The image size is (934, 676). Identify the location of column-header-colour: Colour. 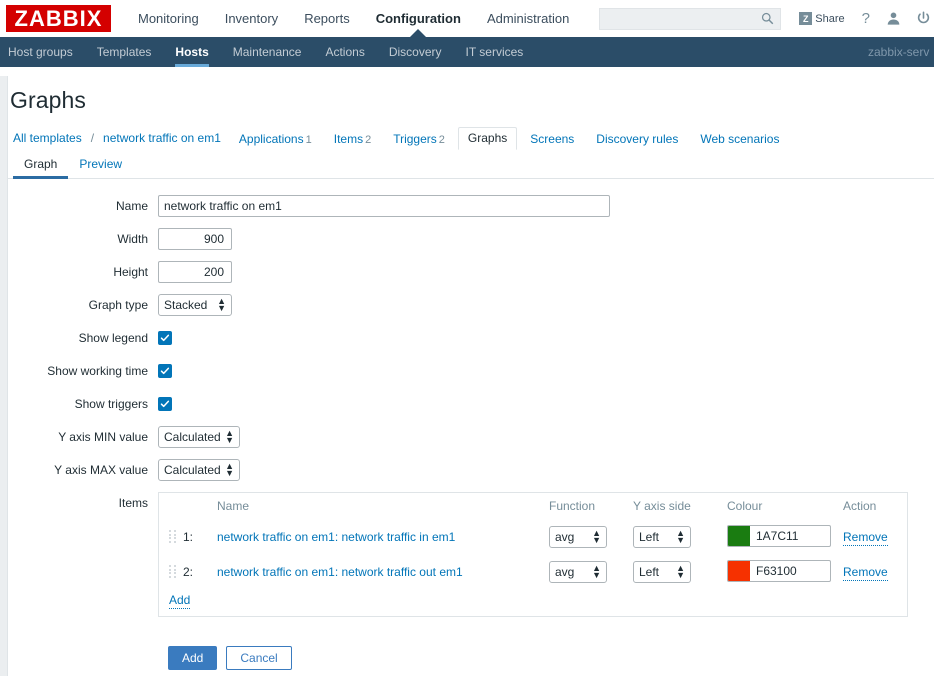
(745, 506).